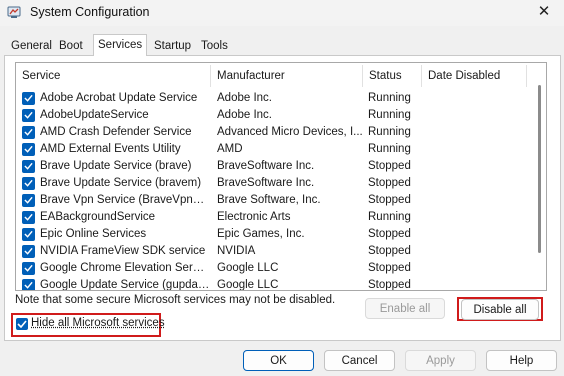  I want to click on service-name-cell: Brave Update Service (bravem), so click(121, 183).